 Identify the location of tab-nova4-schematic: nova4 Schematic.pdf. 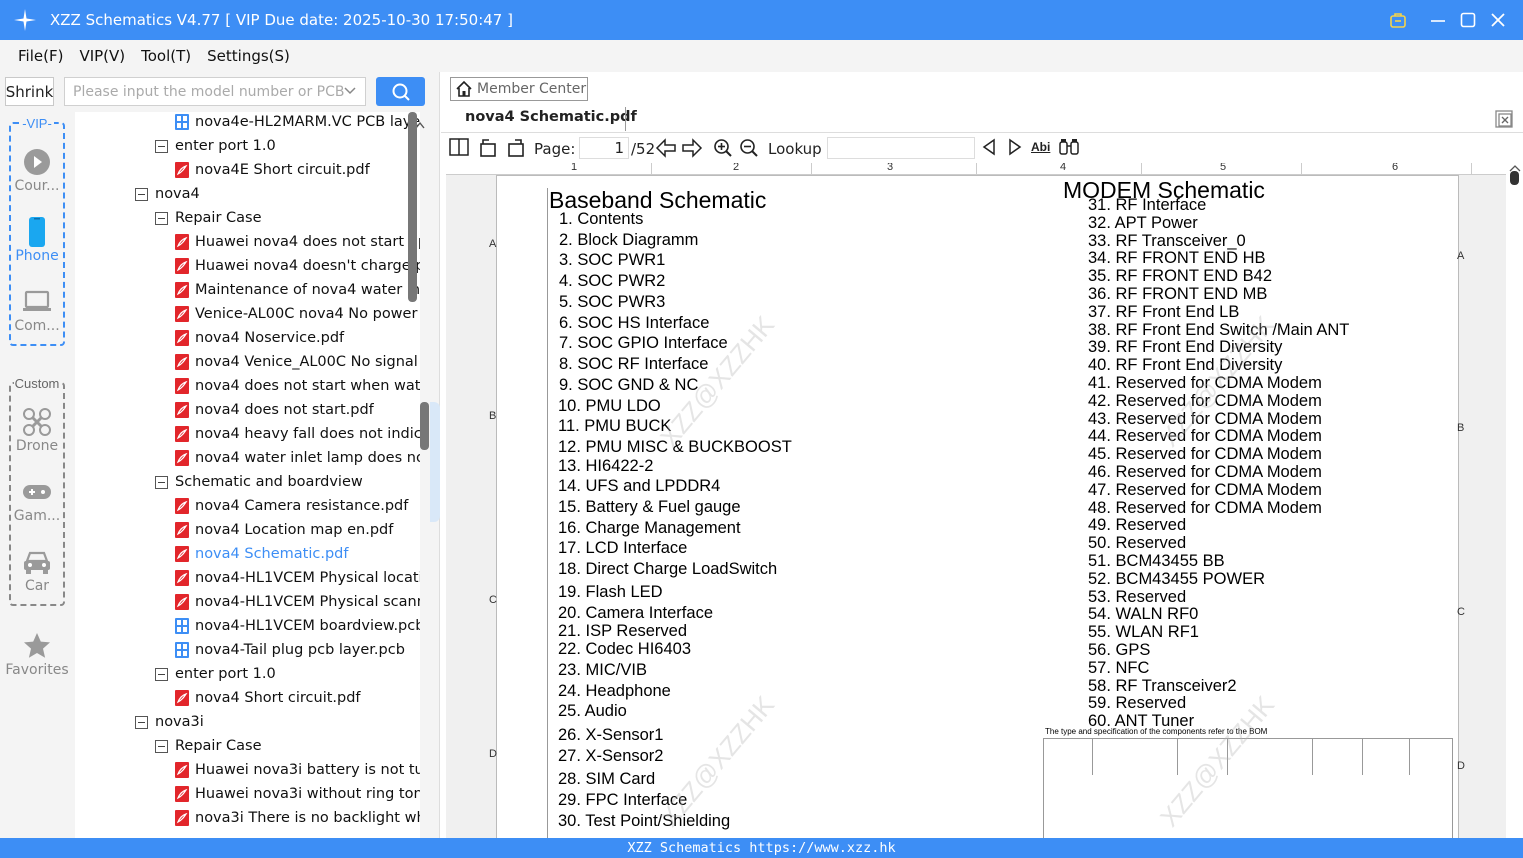
(551, 117).